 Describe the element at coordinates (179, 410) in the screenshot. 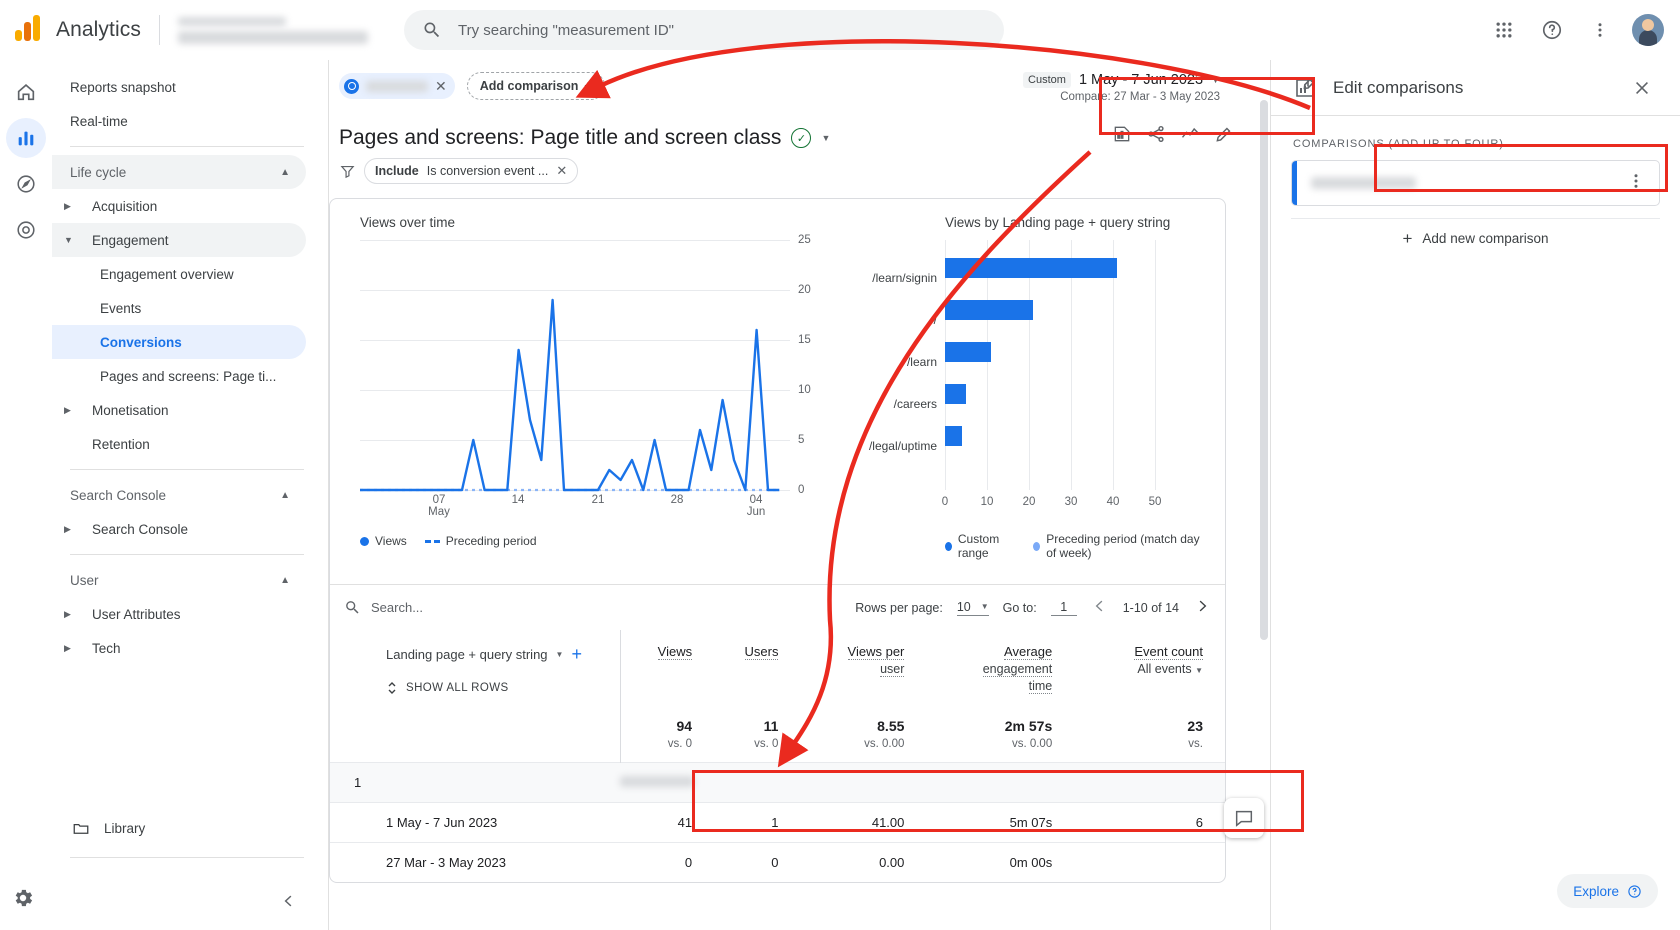

I see `sidebar-item-monetisation: ▶ Monetisation` at that location.